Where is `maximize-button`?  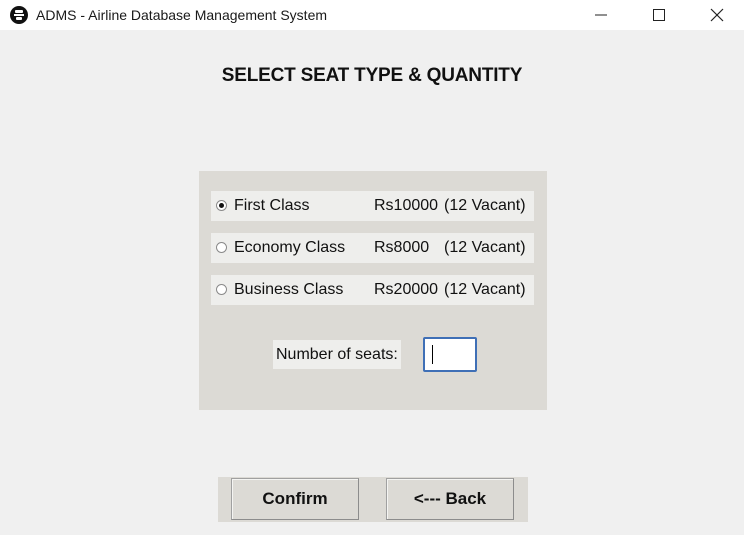
maximize-button is located at coordinates (659, 15).